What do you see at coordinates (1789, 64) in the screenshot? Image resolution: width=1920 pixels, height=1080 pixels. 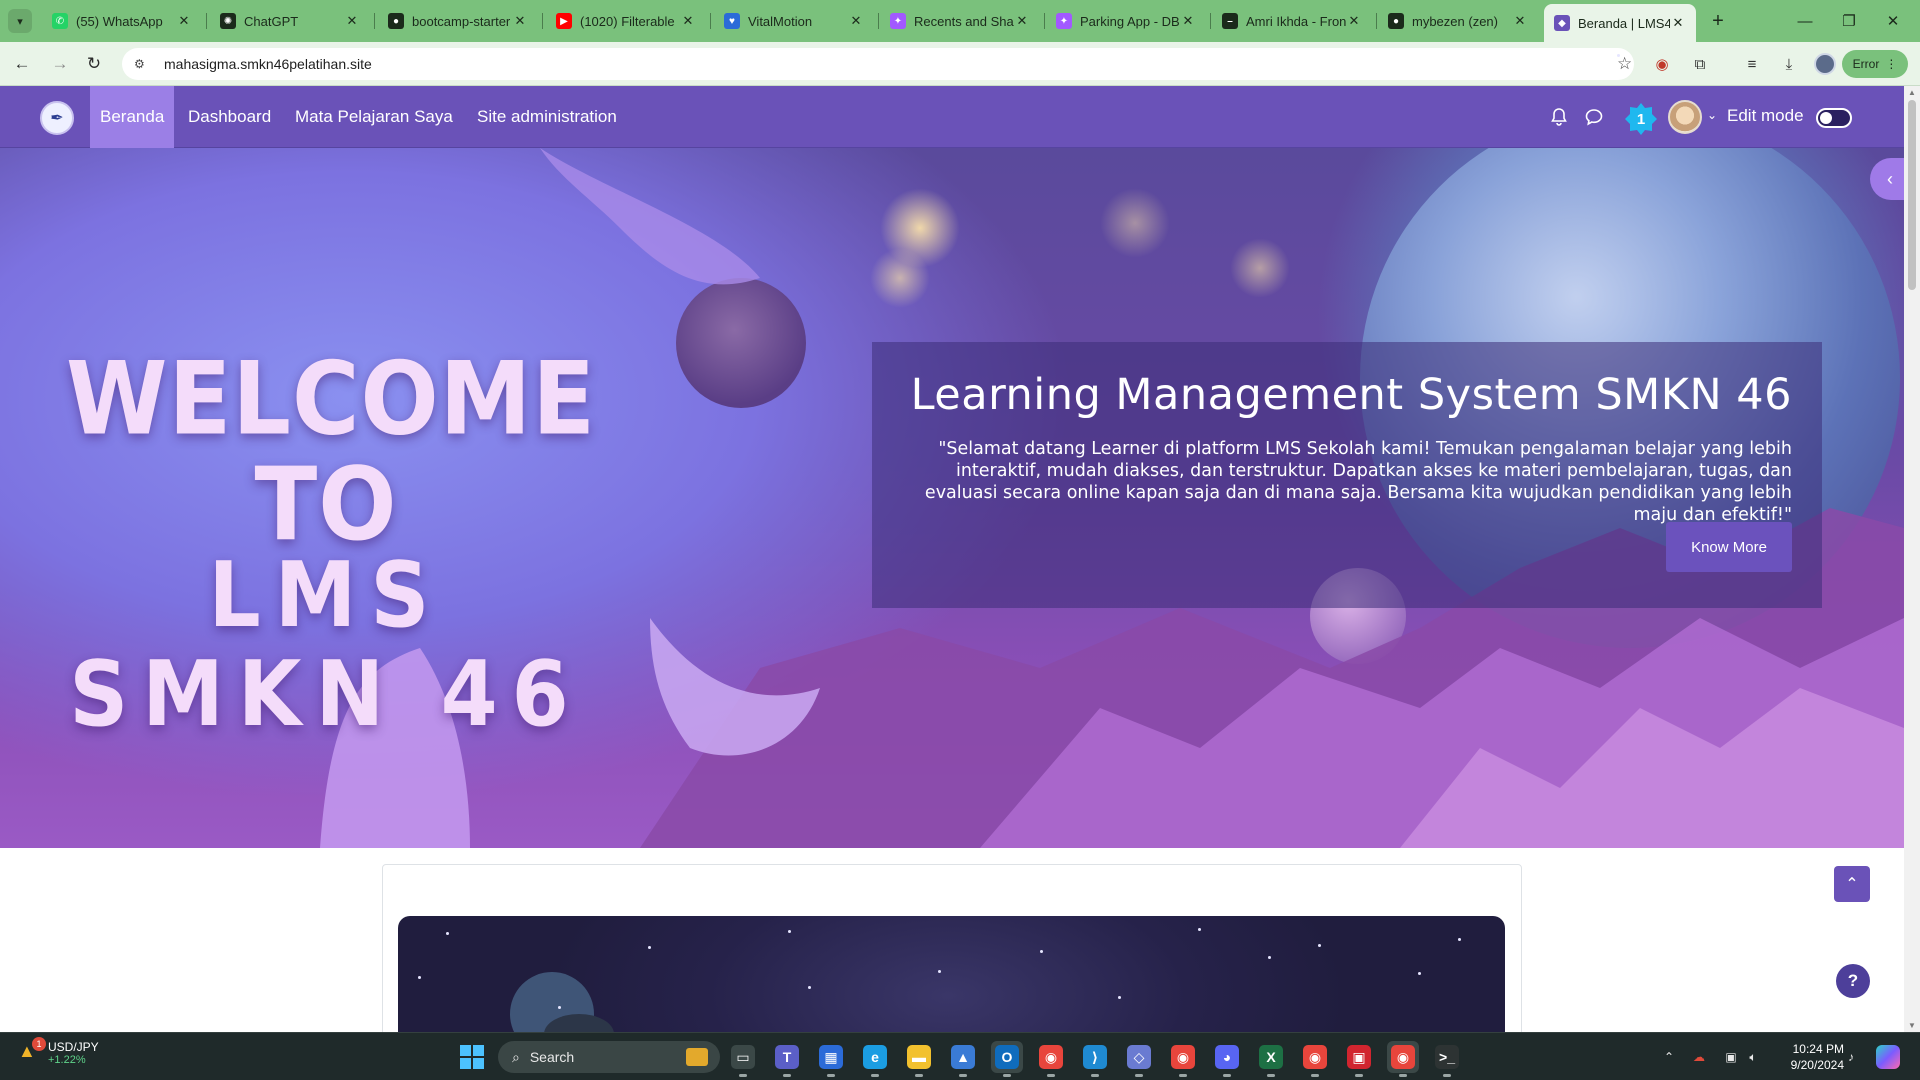 I see `download-icon: ⤓` at bounding box center [1789, 64].